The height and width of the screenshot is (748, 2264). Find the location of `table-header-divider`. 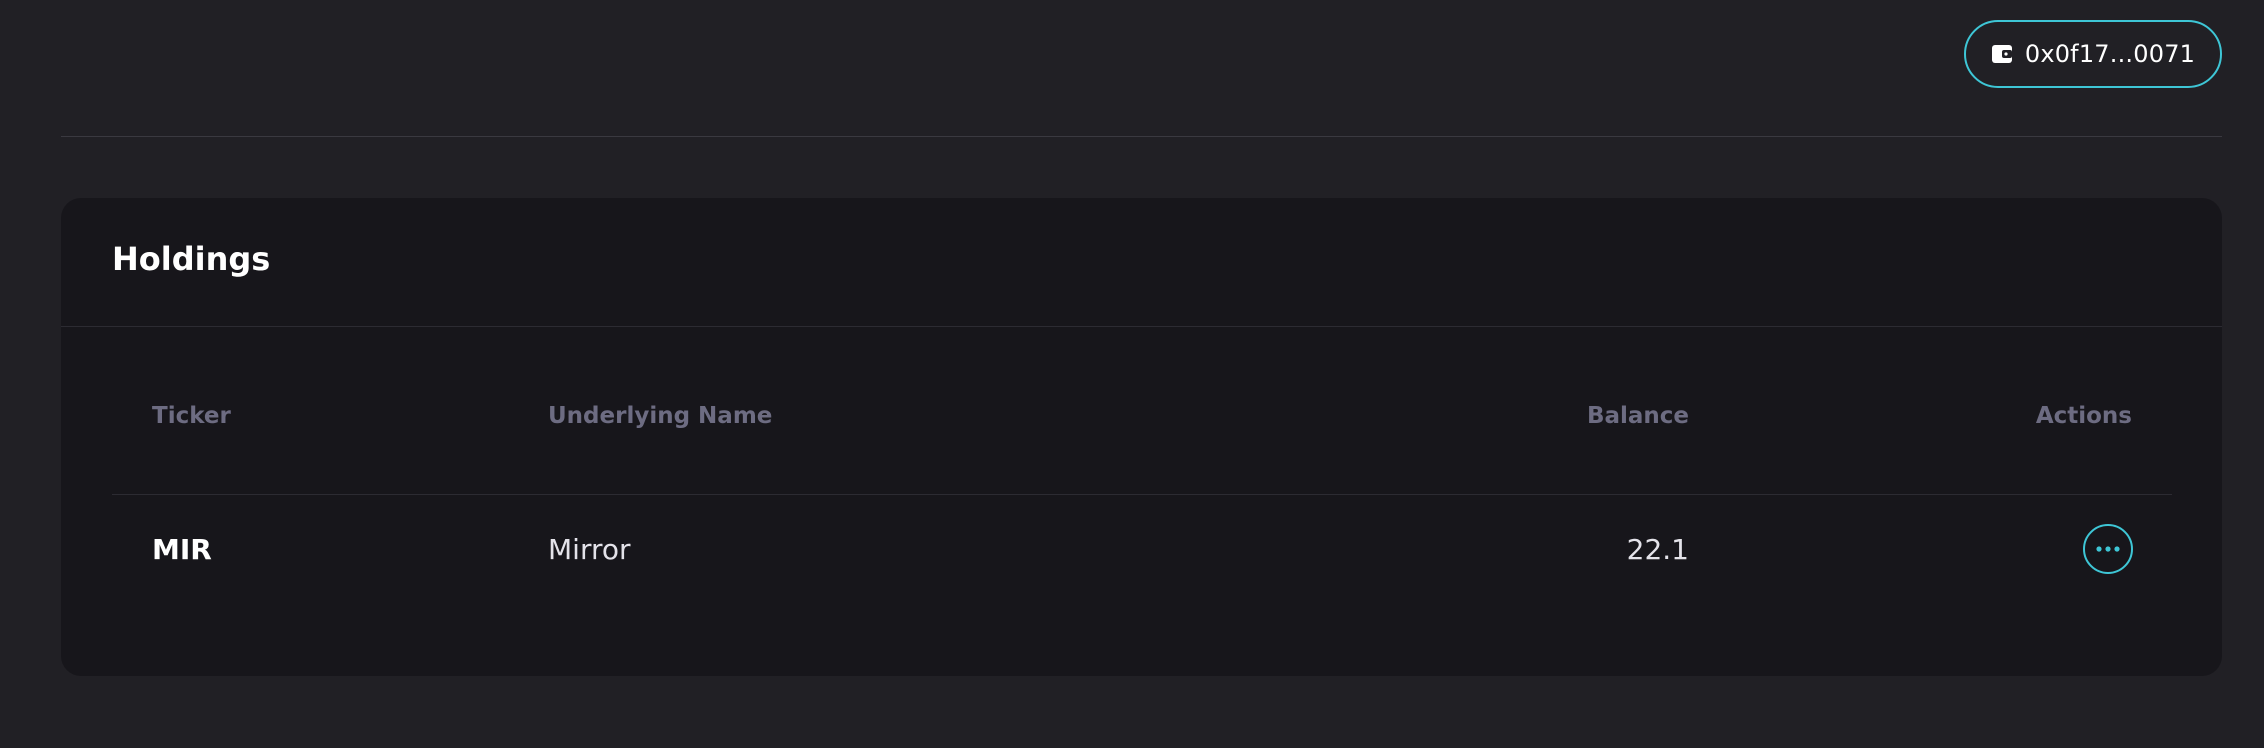

table-header-divider is located at coordinates (1142, 494).